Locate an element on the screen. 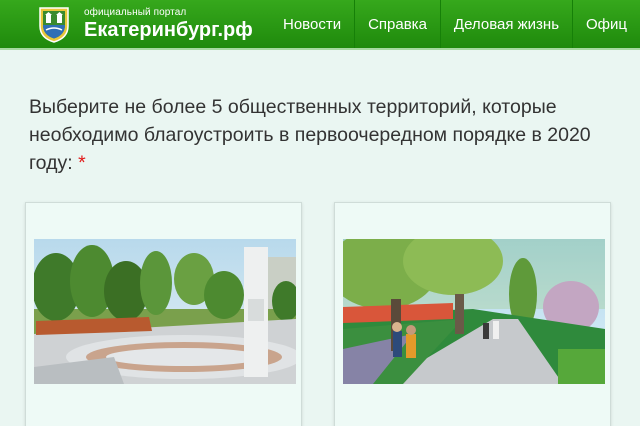 The height and width of the screenshot is (426, 640). nav-item-official: Офиц is located at coordinates (606, 24).